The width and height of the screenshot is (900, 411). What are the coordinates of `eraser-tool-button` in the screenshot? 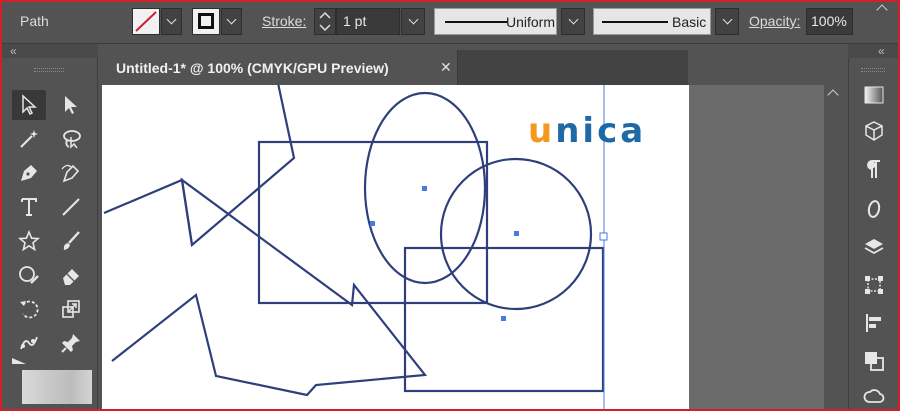 It's located at (71, 275).